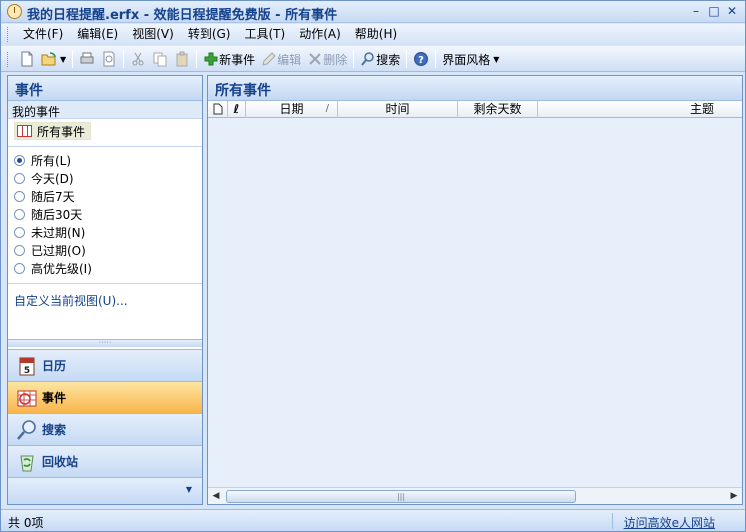 The width and height of the screenshot is (746, 532). I want to click on menu-action: 动作(A), so click(320, 34).